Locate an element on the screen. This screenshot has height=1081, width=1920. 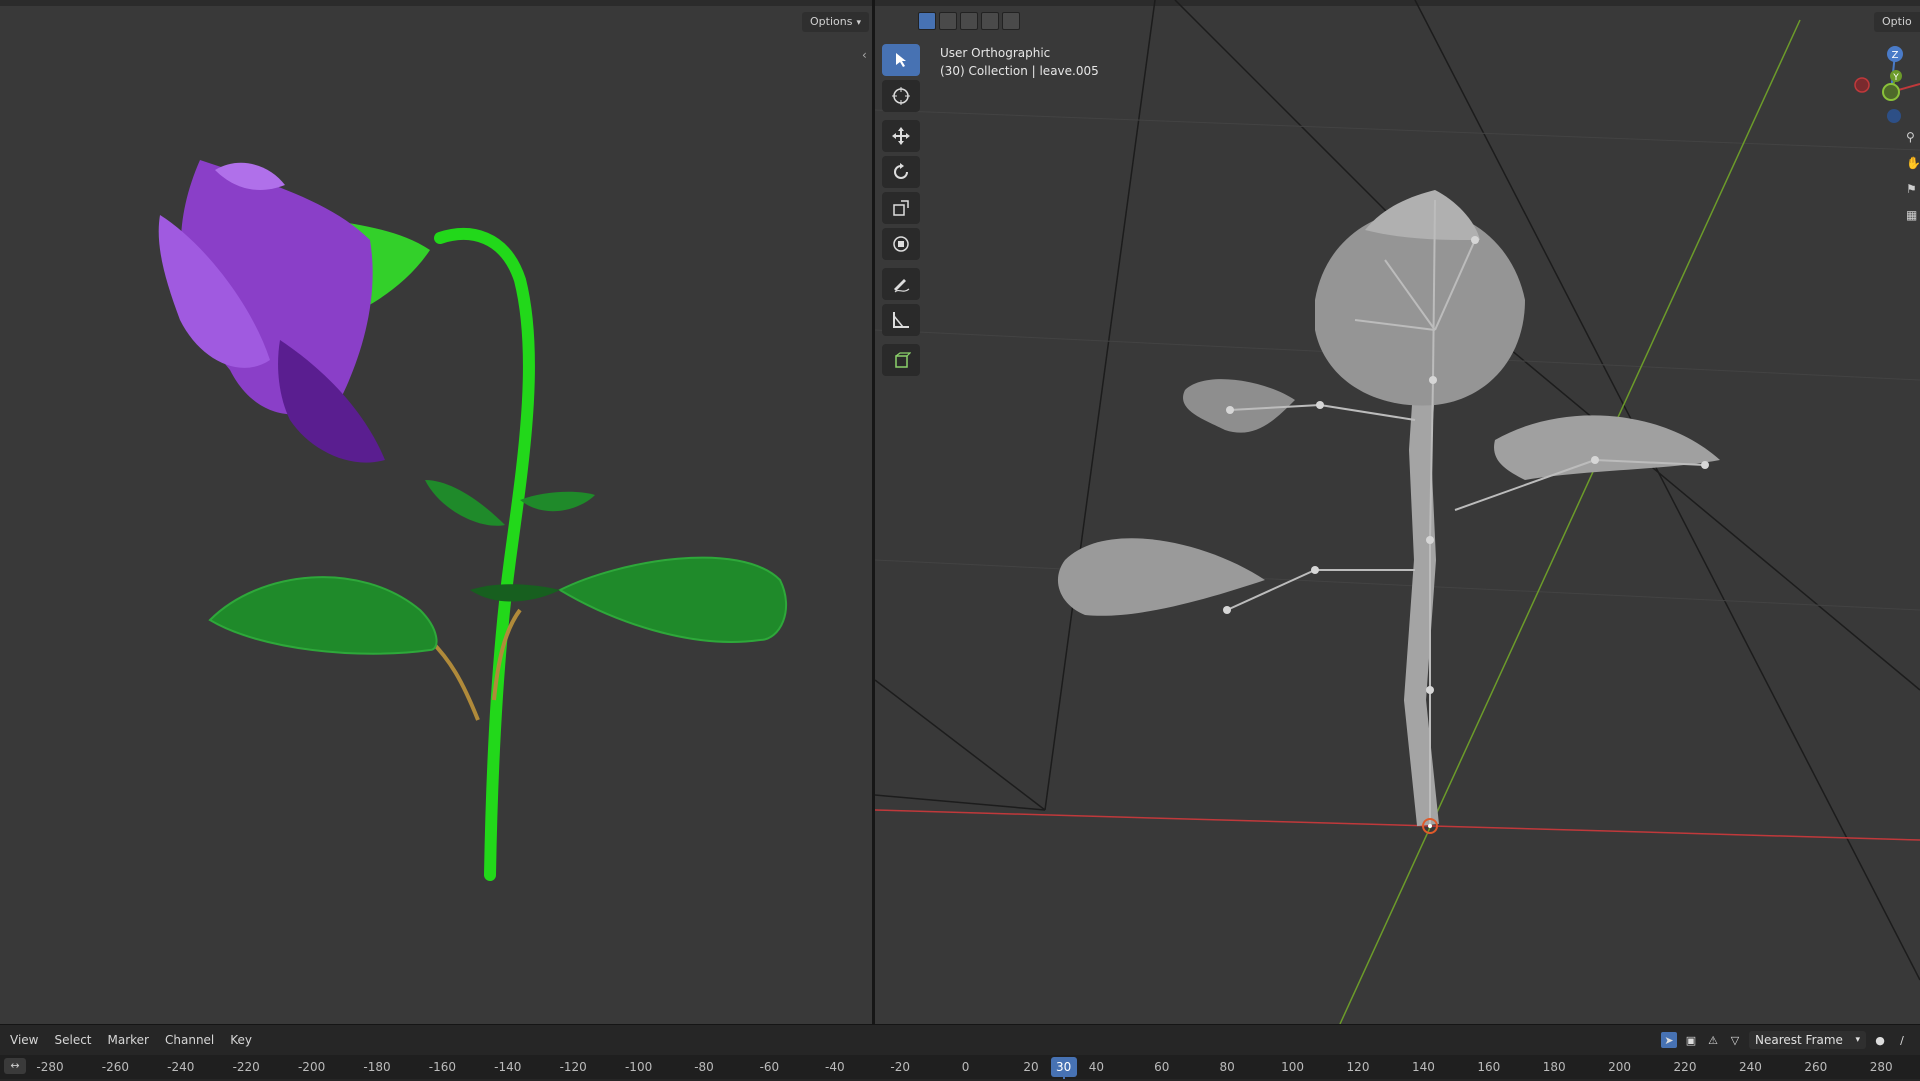
frame-tick-label: 100 is located at coordinates (1293, 1067).